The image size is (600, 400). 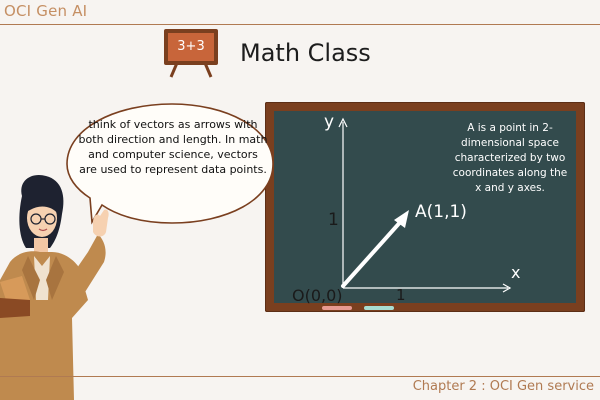 I want to click on footer-divider, so click(x=300, y=376).